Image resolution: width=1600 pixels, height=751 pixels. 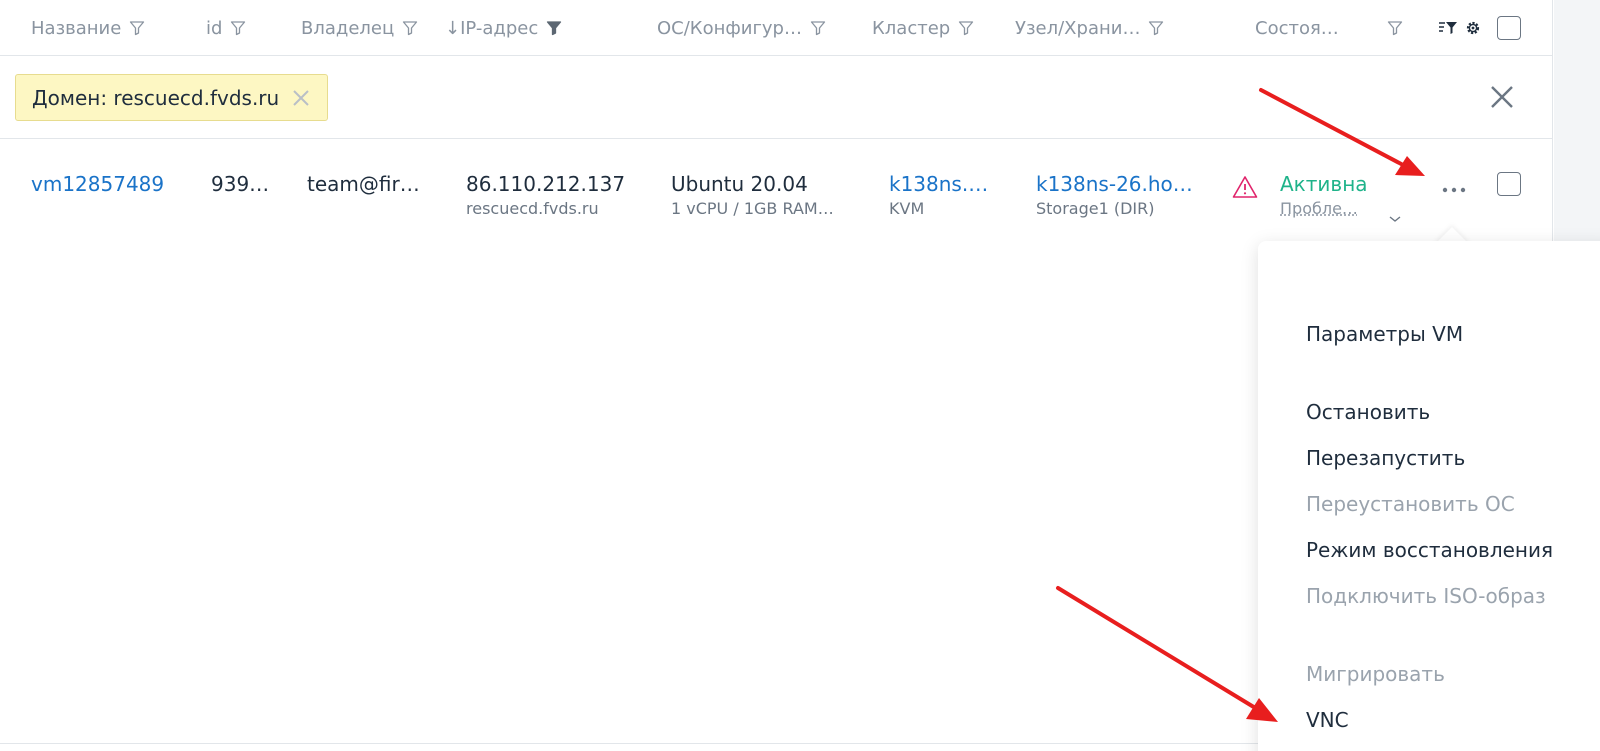 I want to click on close-icon, so click(x=301, y=98).